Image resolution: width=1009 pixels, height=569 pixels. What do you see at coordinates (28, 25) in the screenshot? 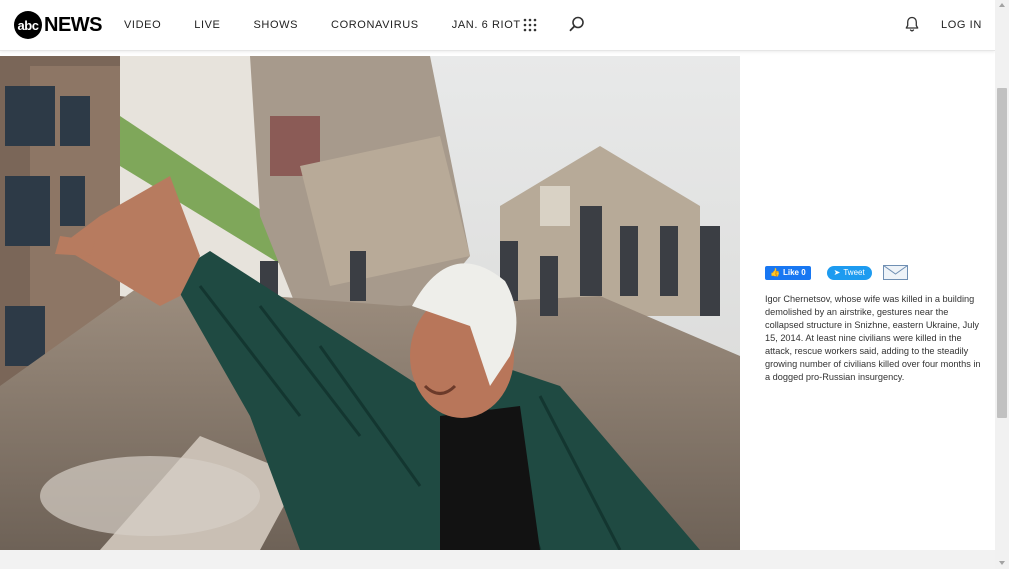
I see `abc-logo-mark: abc` at bounding box center [28, 25].